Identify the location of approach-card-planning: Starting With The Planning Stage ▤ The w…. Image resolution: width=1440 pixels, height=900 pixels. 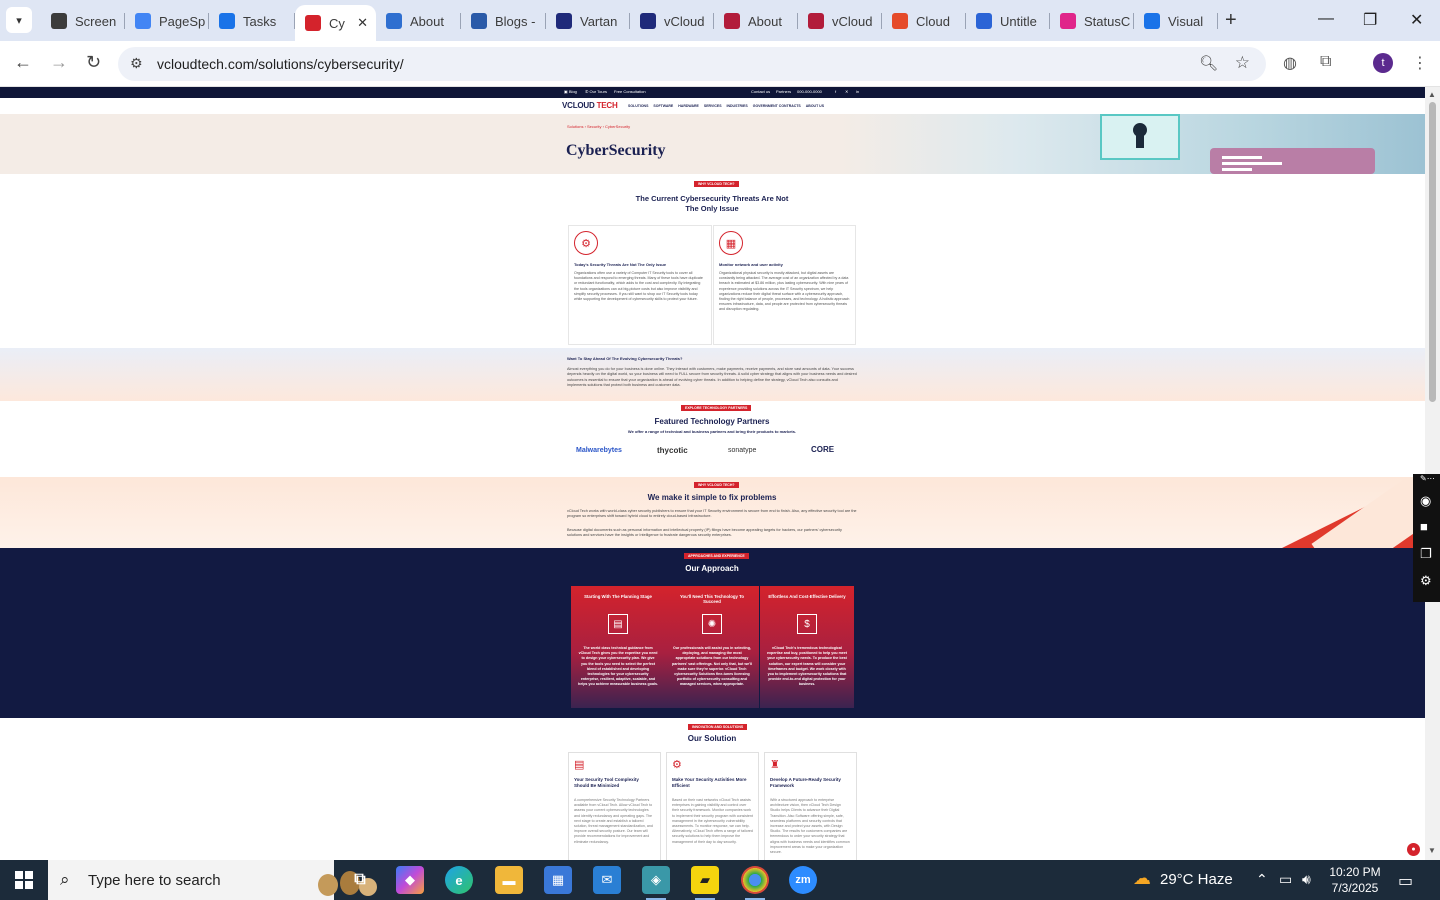
(618, 647).